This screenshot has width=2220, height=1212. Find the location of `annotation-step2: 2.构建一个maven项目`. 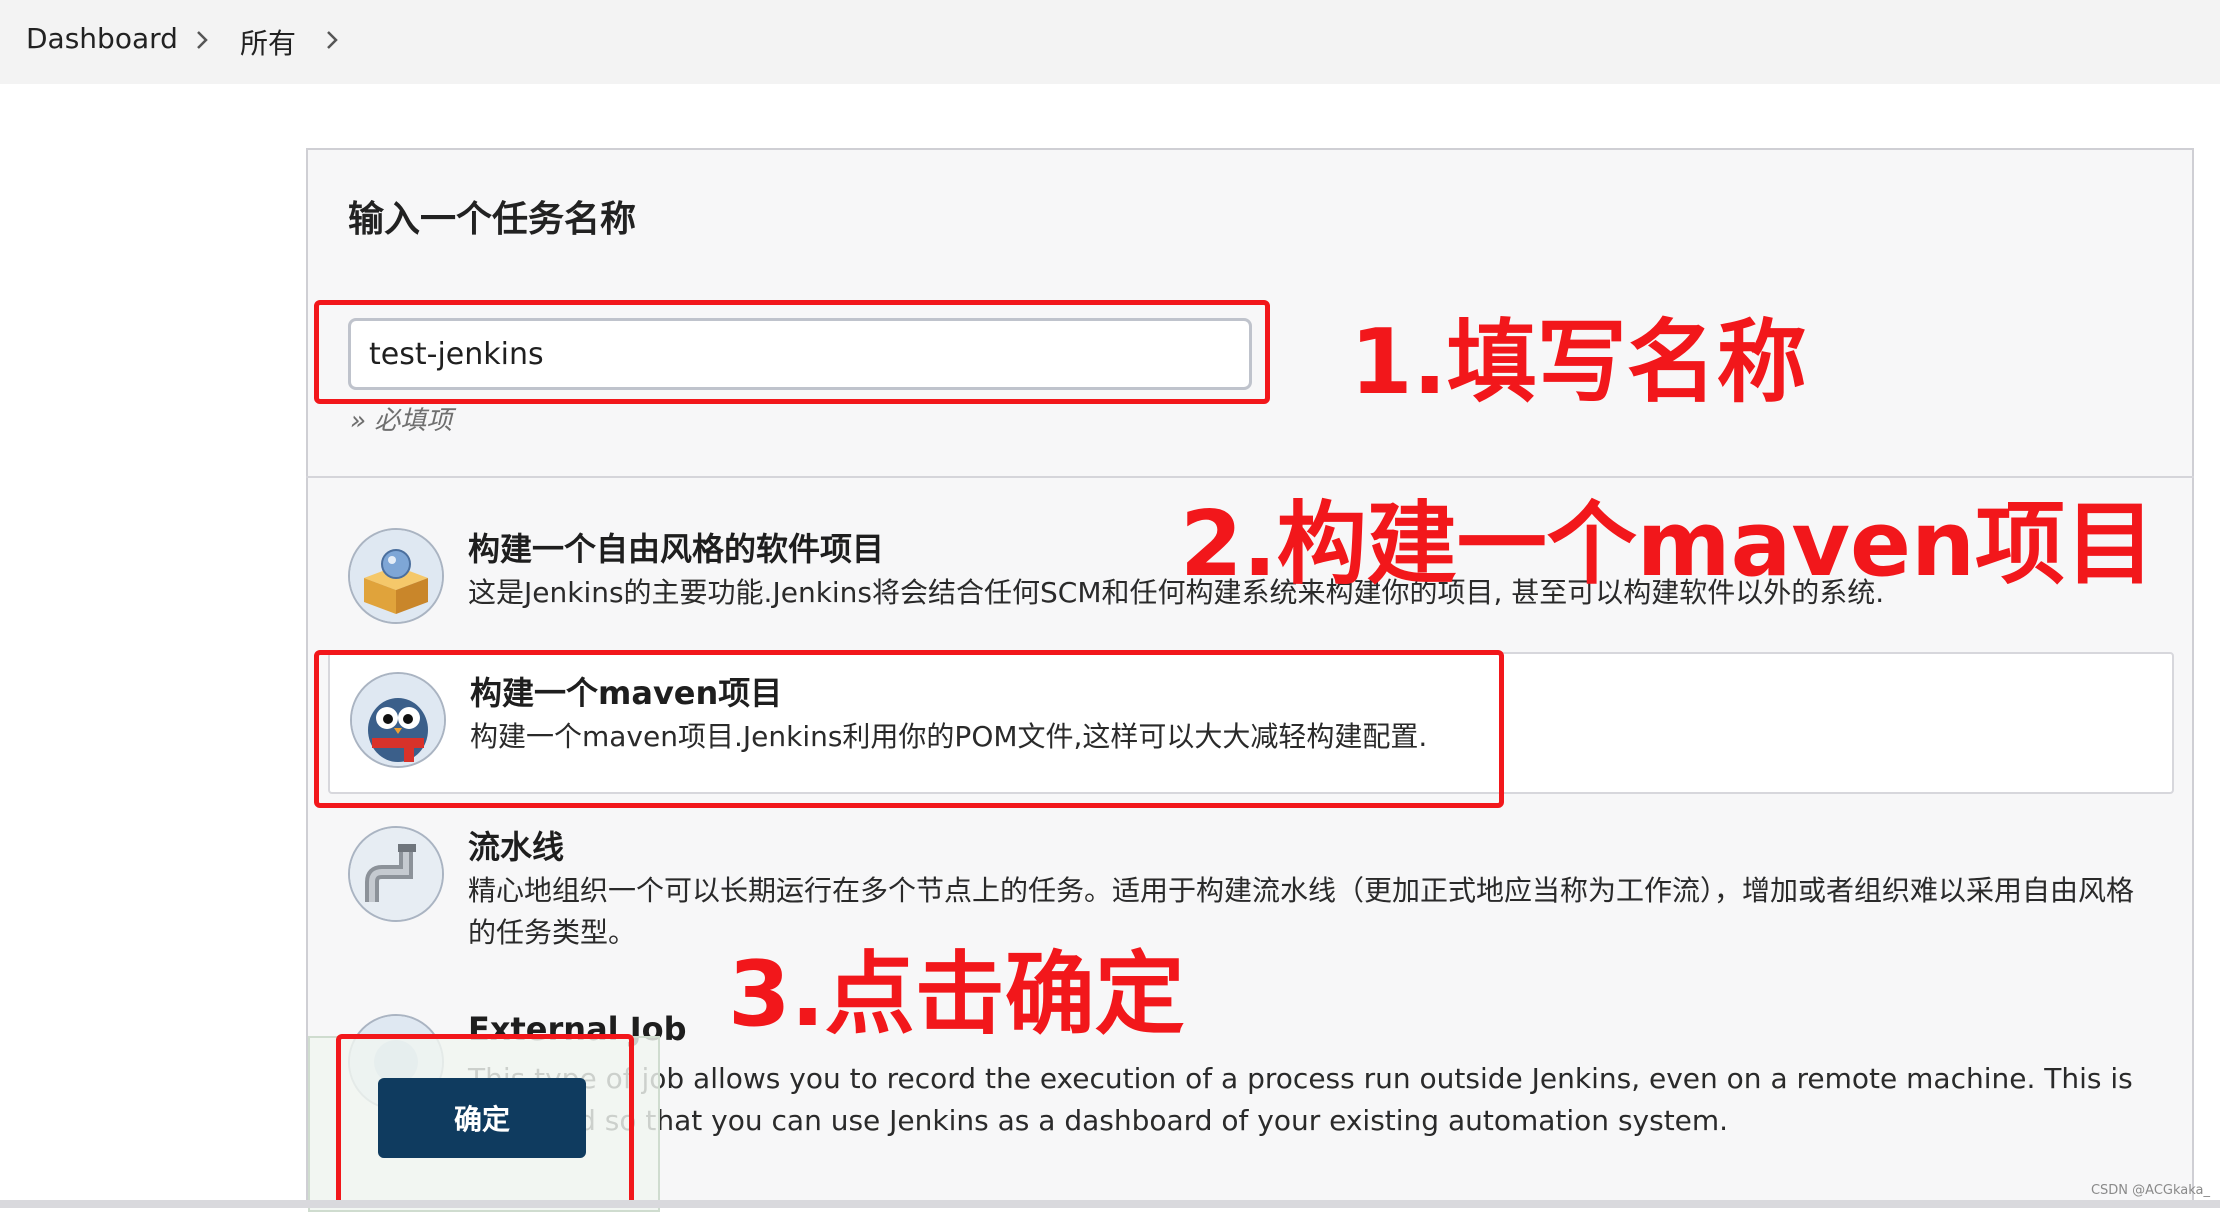

annotation-step2: 2.构建一个maven项目 is located at coordinates (1668, 544).